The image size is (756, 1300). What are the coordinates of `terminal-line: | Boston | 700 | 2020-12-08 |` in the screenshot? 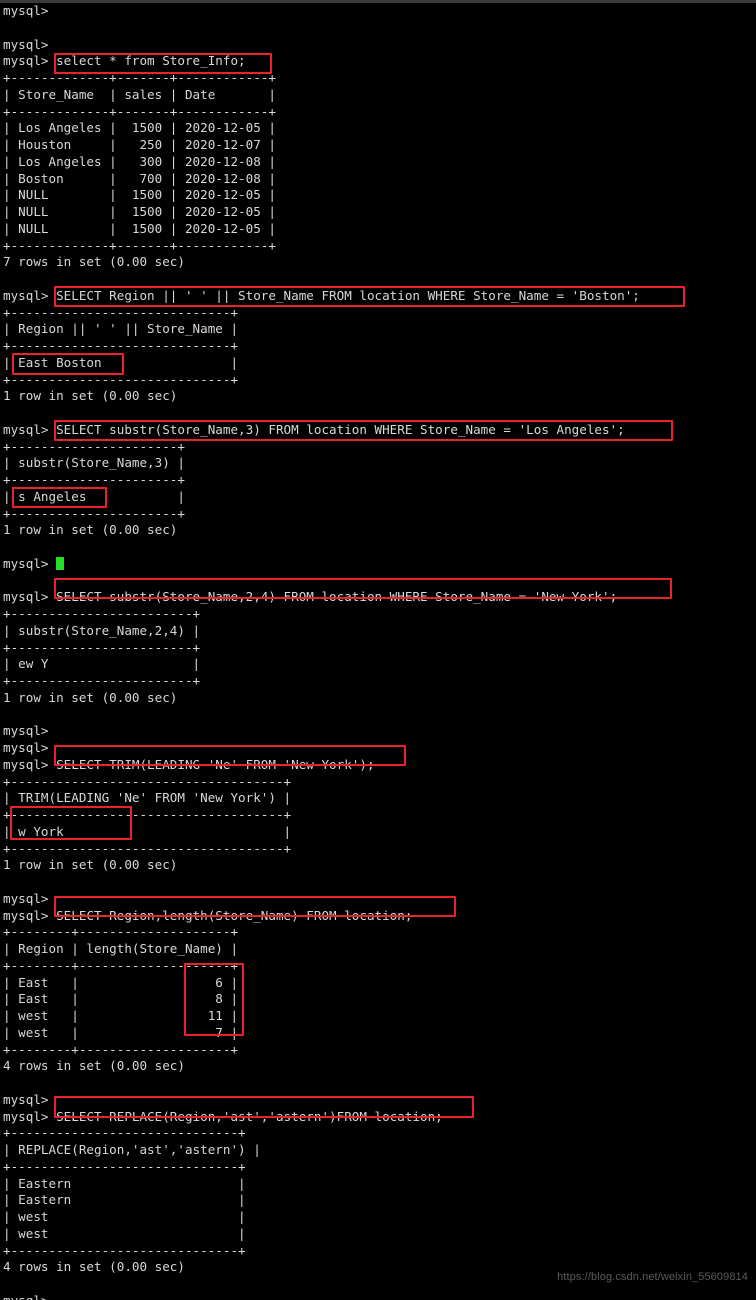 It's located at (139, 178).